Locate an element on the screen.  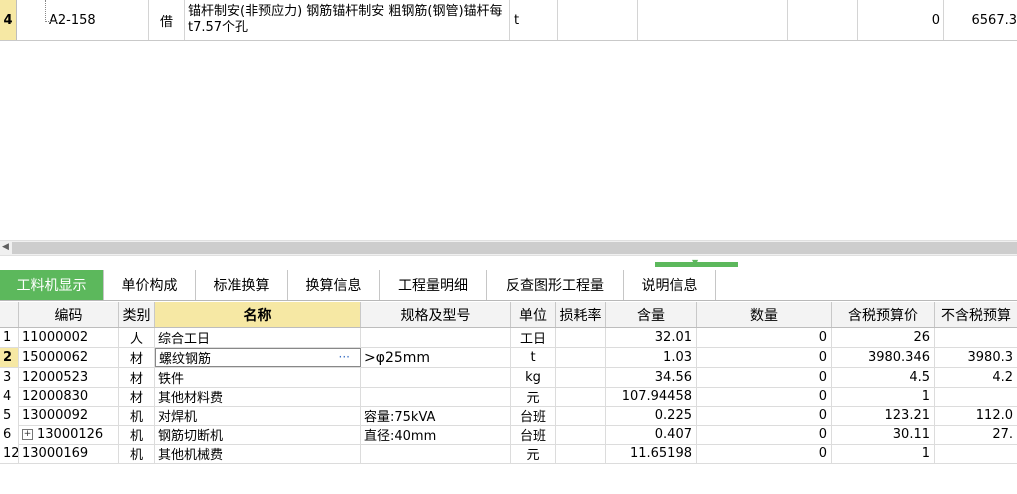
row-number: 4 is located at coordinates (9, 396).